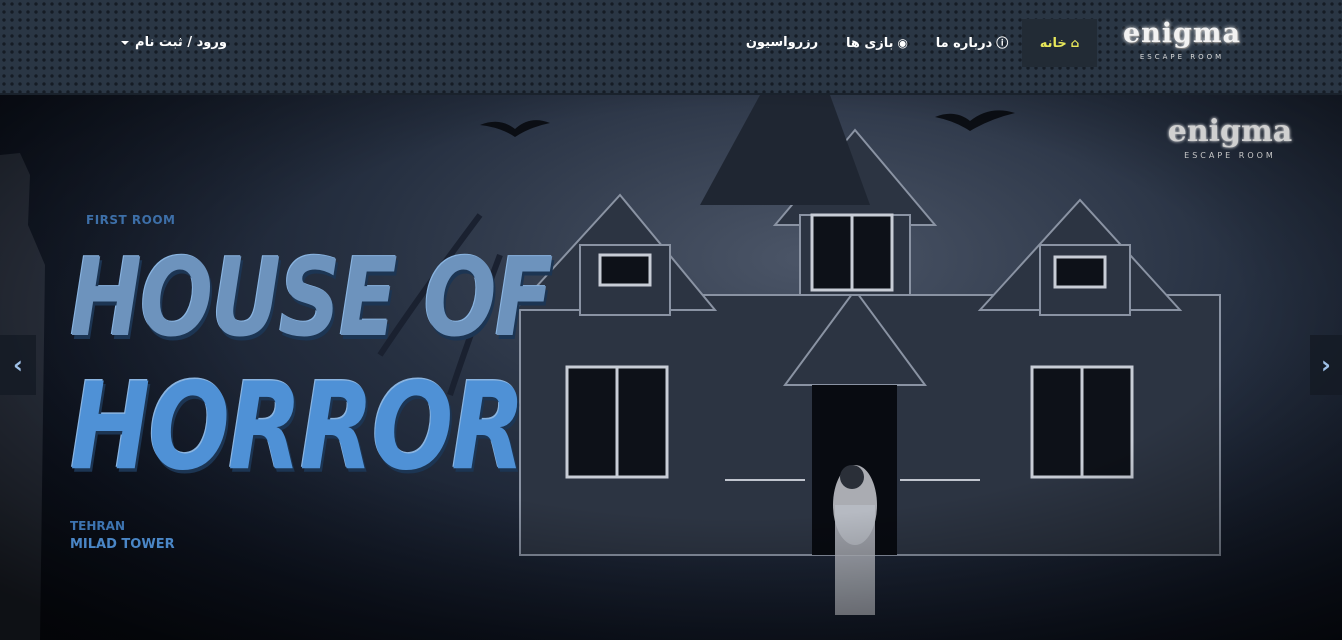 The height and width of the screenshot is (640, 1342). I want to click on slider-next-button: ›, so click(1326, 365).